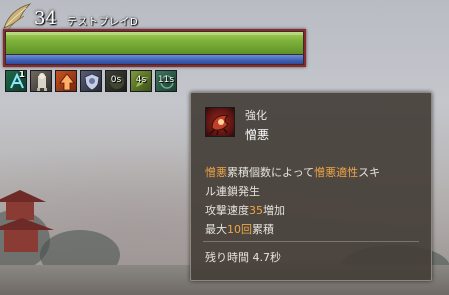 This screenshot has height=295, width=449. I want to click on buff-timer: 0s, so click(116, 80).